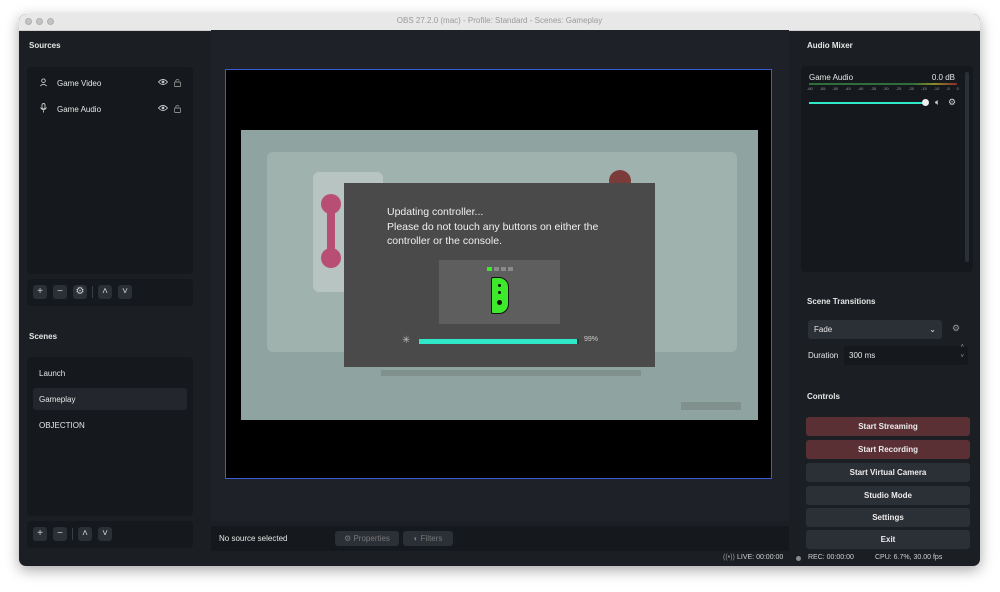 This screenshot has width=1000, height=592. Describe the element at coordinates (45, 109) in the screenshot. I see `microphone-icon` at that location.